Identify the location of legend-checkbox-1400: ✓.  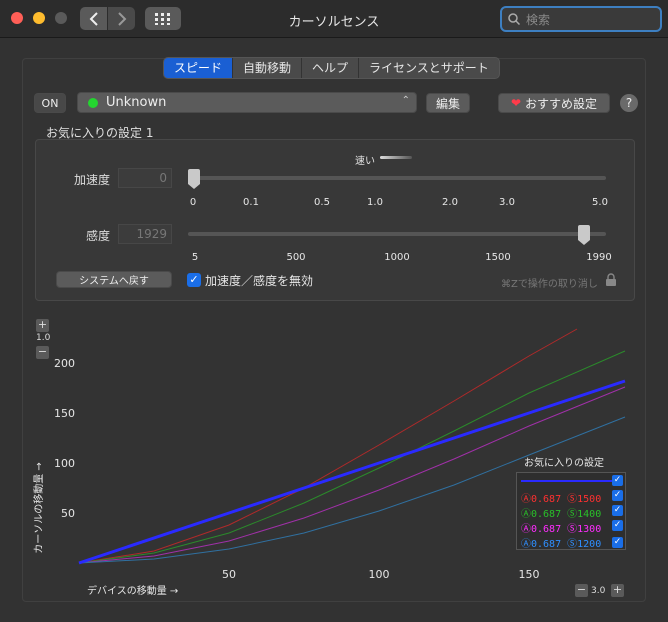
(617, 510).